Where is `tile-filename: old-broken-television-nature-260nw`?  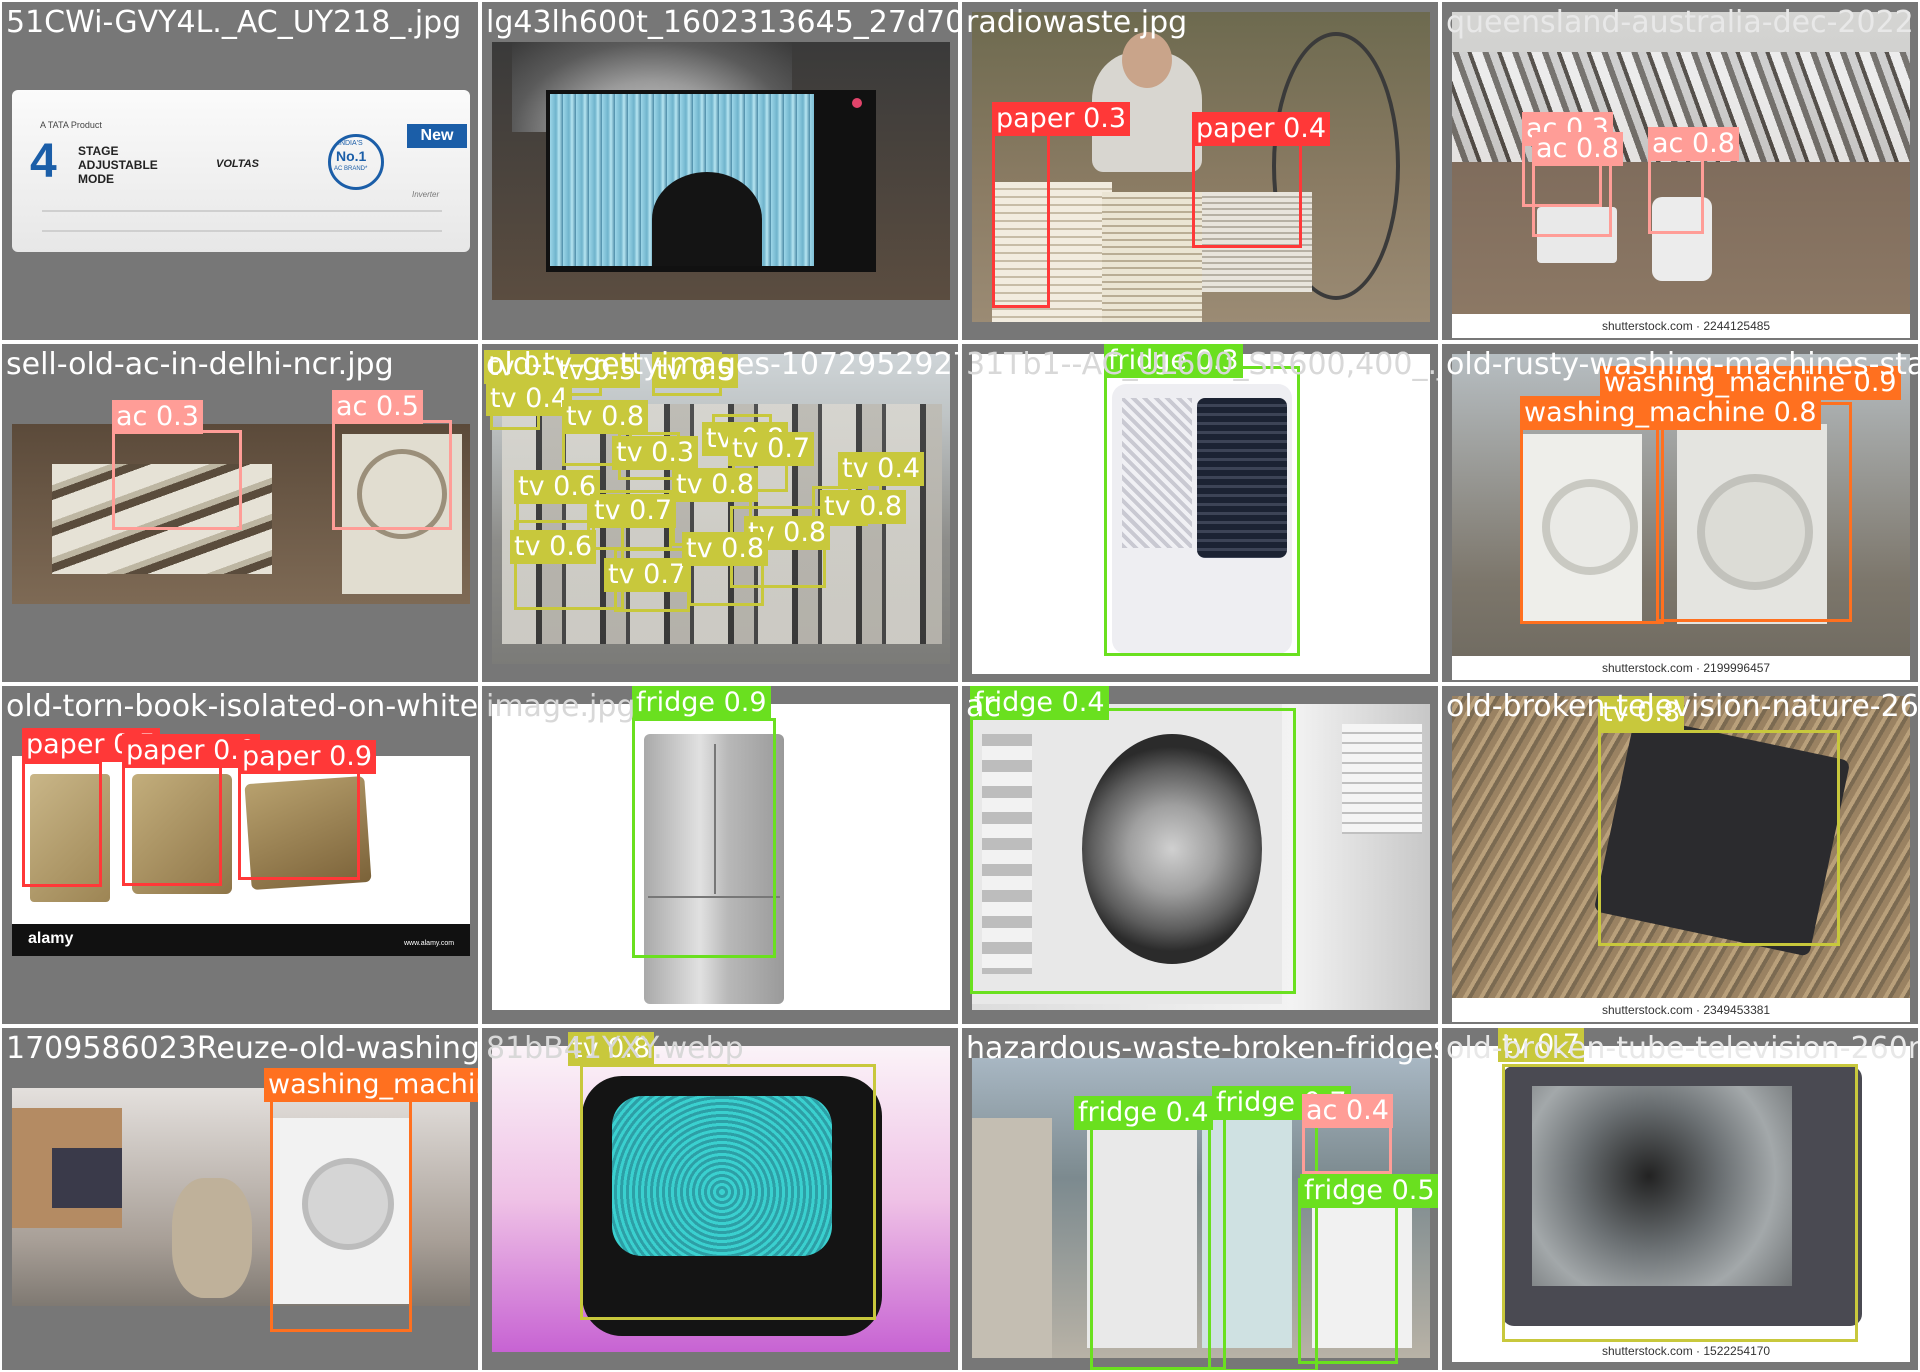
tile-filename: old-broken-television-nature-260nw is located at coordinates (1682, 706).